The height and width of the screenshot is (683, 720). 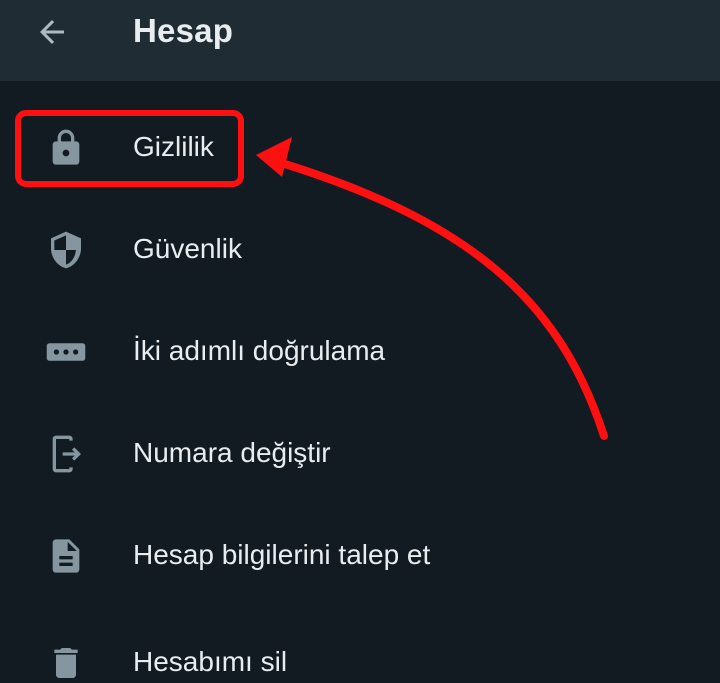 What do you see at coordinates (360, 454) in the screenshot?
I see `menu-item-change-number: Numara değiştir` at bounding box center [360, 454].